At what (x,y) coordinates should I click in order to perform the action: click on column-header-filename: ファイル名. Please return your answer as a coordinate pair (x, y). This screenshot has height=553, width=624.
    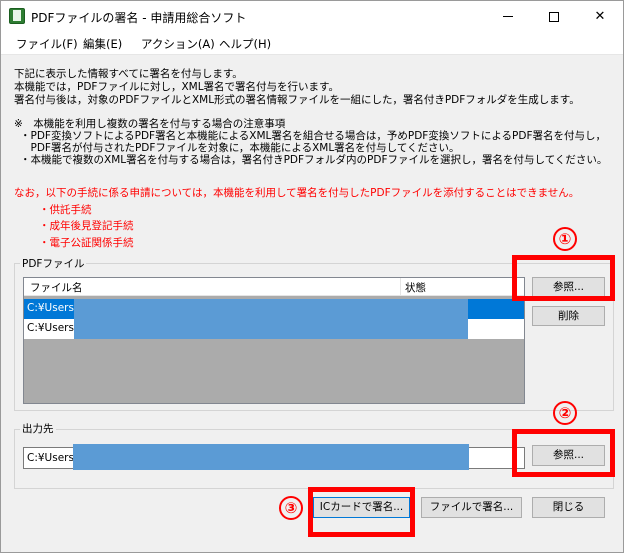
    Looking at the image, I should click on (56, 287).